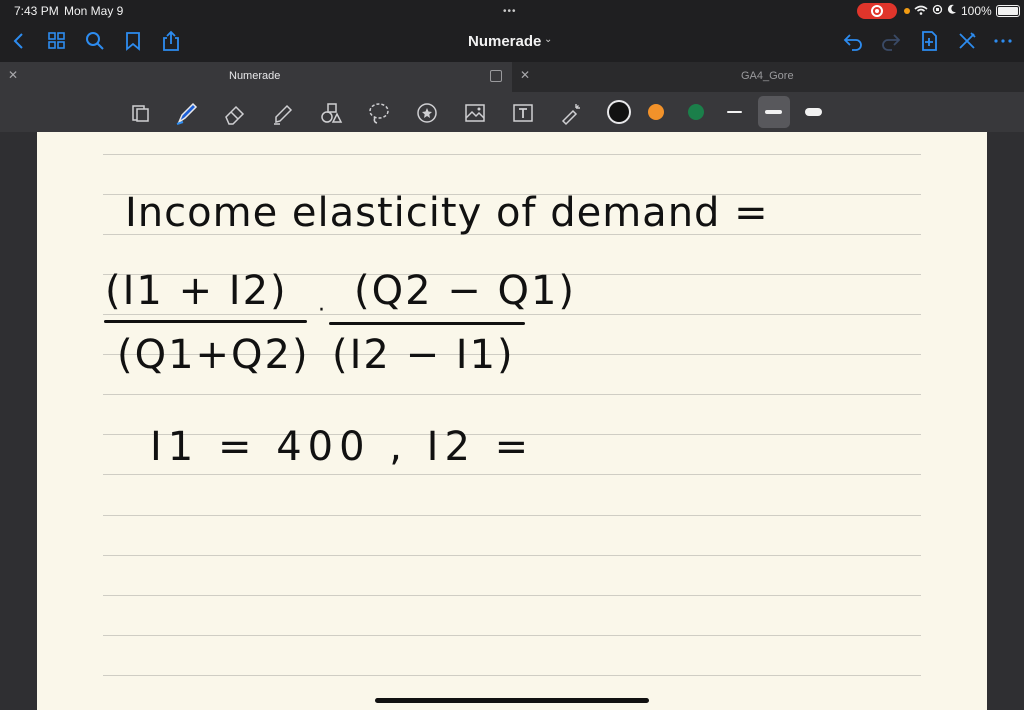  I want to click on nav-bar: Numerade ⌄, so click(512, 42).